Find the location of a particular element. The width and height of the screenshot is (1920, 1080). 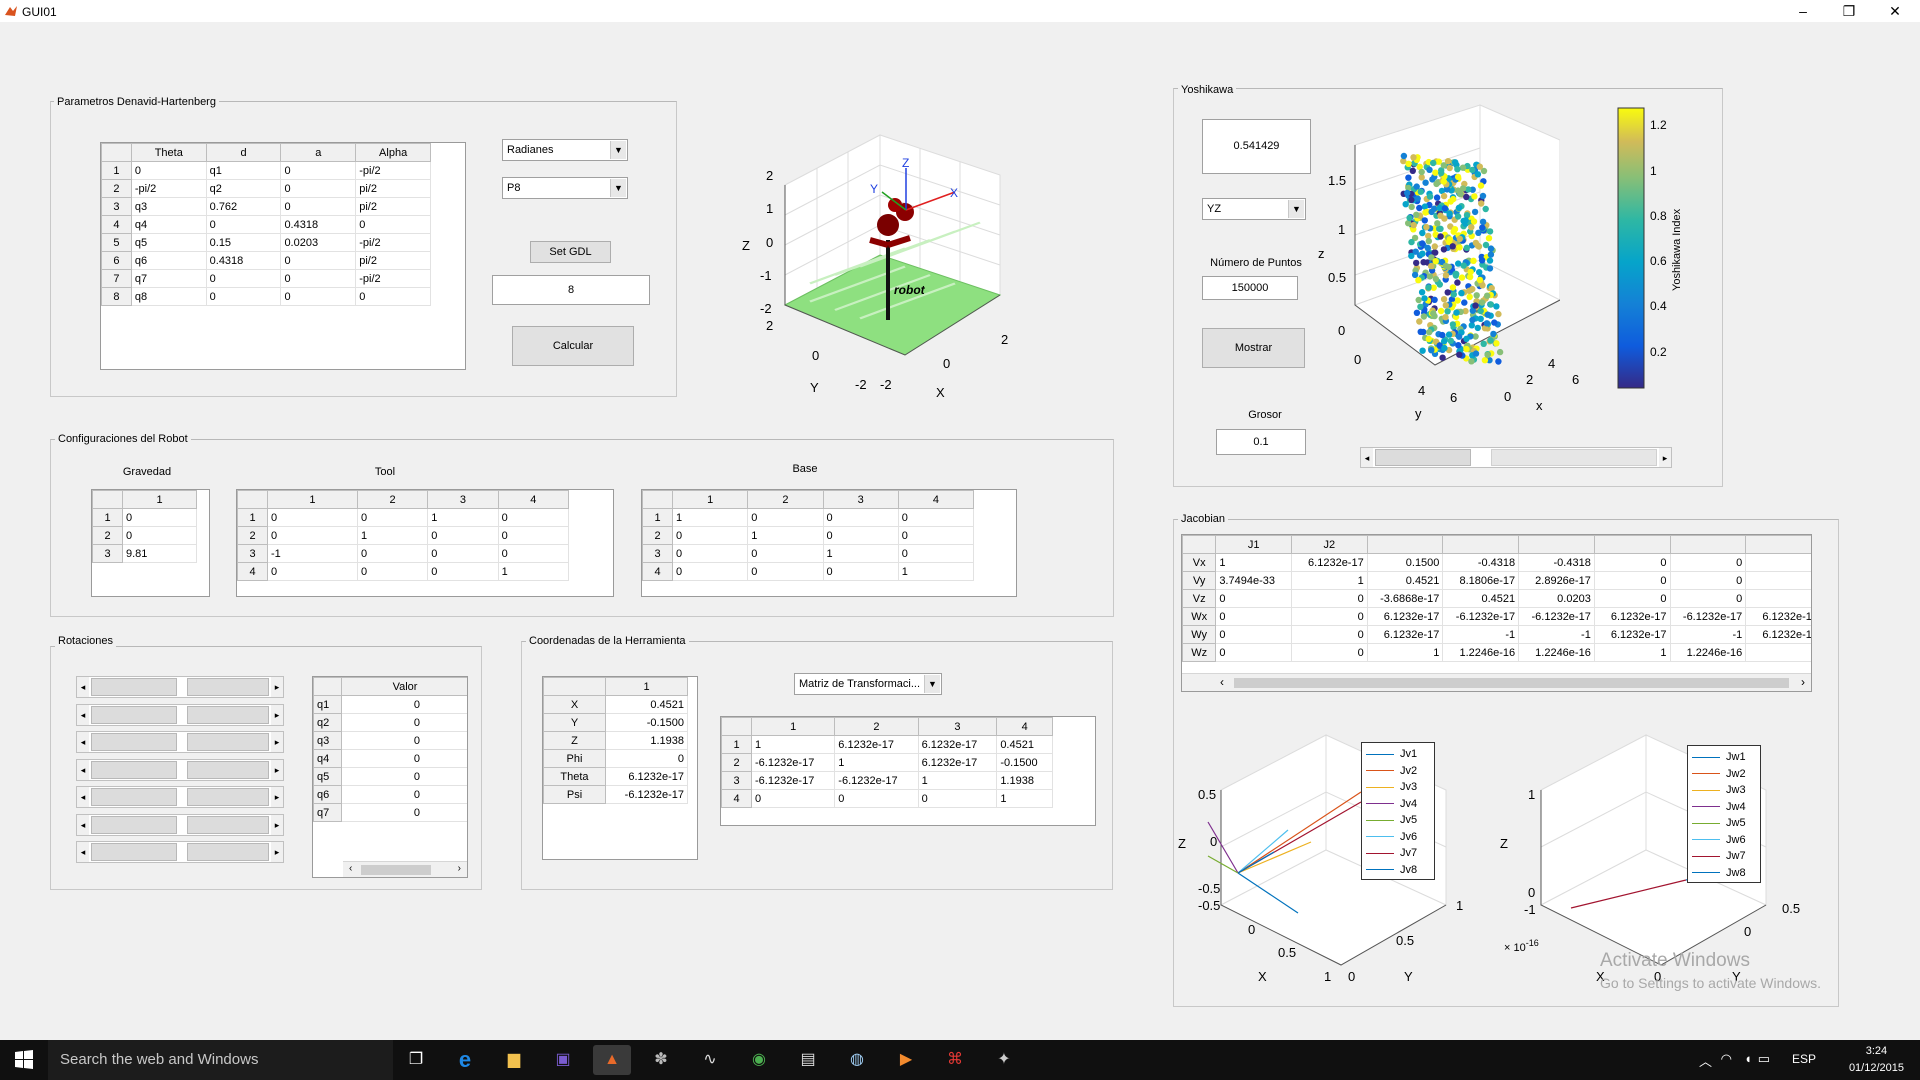

volume-icon: ◖ is located at coordinates (1748, 1058).